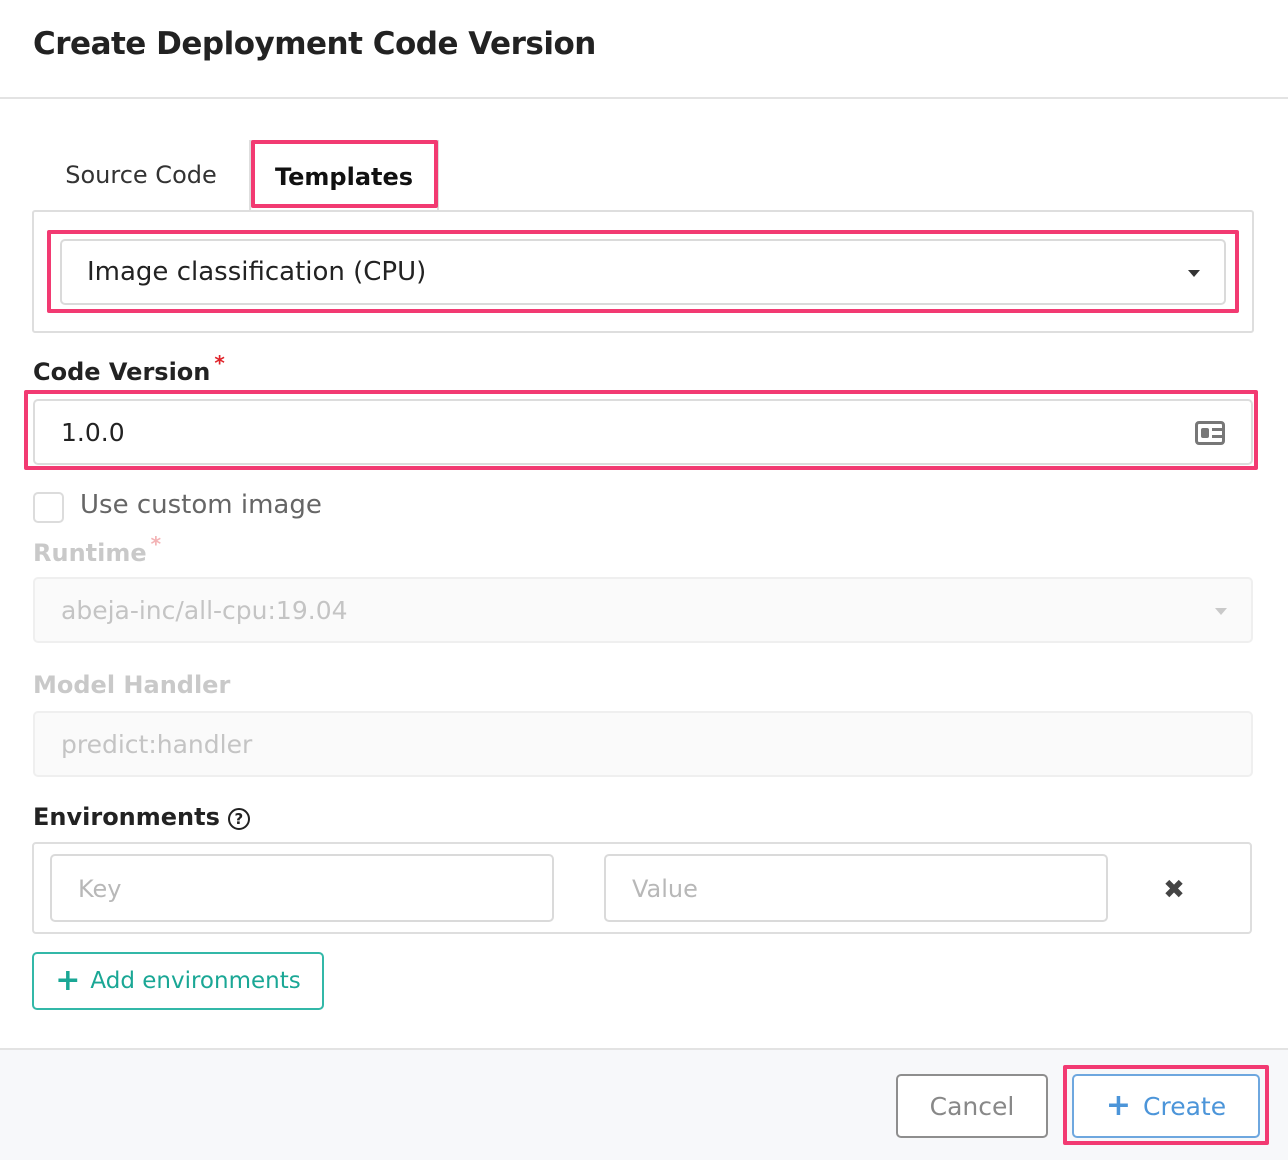 This screenshot has height=1160, width=1288. I want to click on create-button-label: Create, so click(1185, 1106).